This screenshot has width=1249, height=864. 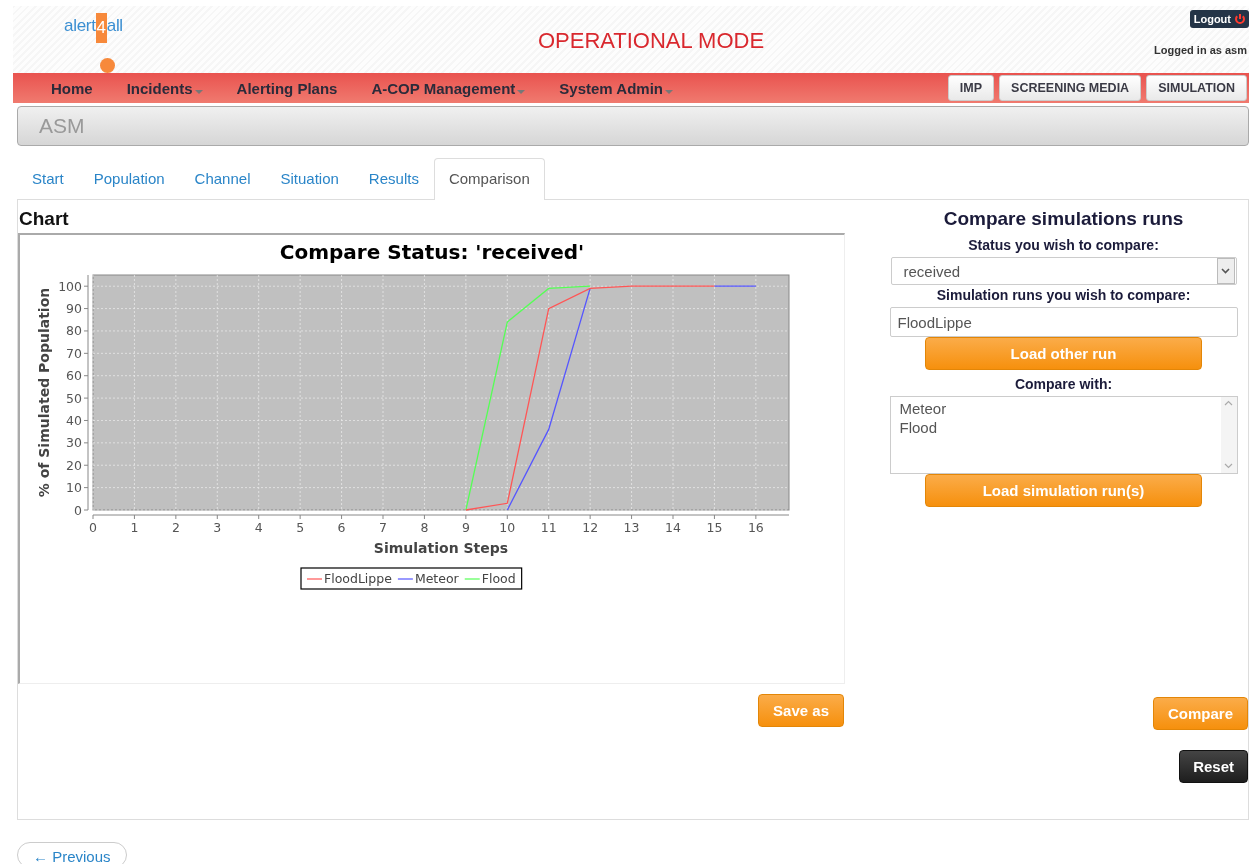 What do you see at coordinates (74, 465) in the screenshot?
I see `y-tick-label: 20` at bounding box center [74, 465].